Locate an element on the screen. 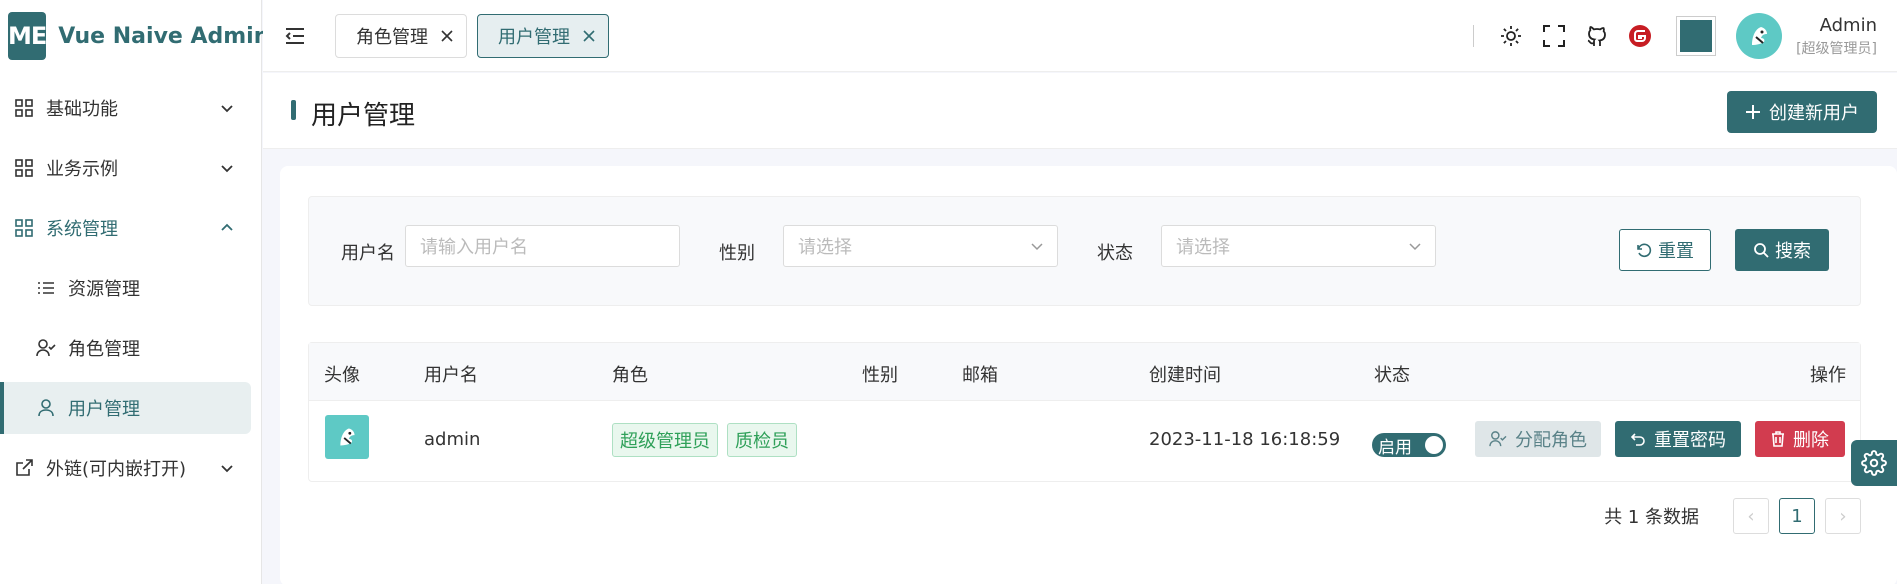 This screenshot has width=1897, height=584. sidebar-item-label: 外链(可内嵌打开) is located at coordinates (116, 469).